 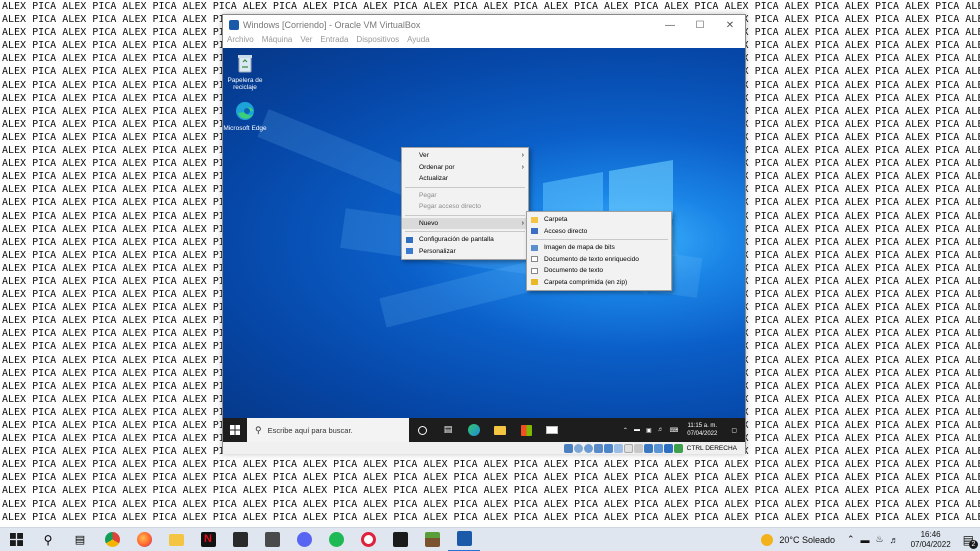 What do you see at coordinates (628, 448) in the screenshot?
I see `display-icon` at bounding box center [628, 448].